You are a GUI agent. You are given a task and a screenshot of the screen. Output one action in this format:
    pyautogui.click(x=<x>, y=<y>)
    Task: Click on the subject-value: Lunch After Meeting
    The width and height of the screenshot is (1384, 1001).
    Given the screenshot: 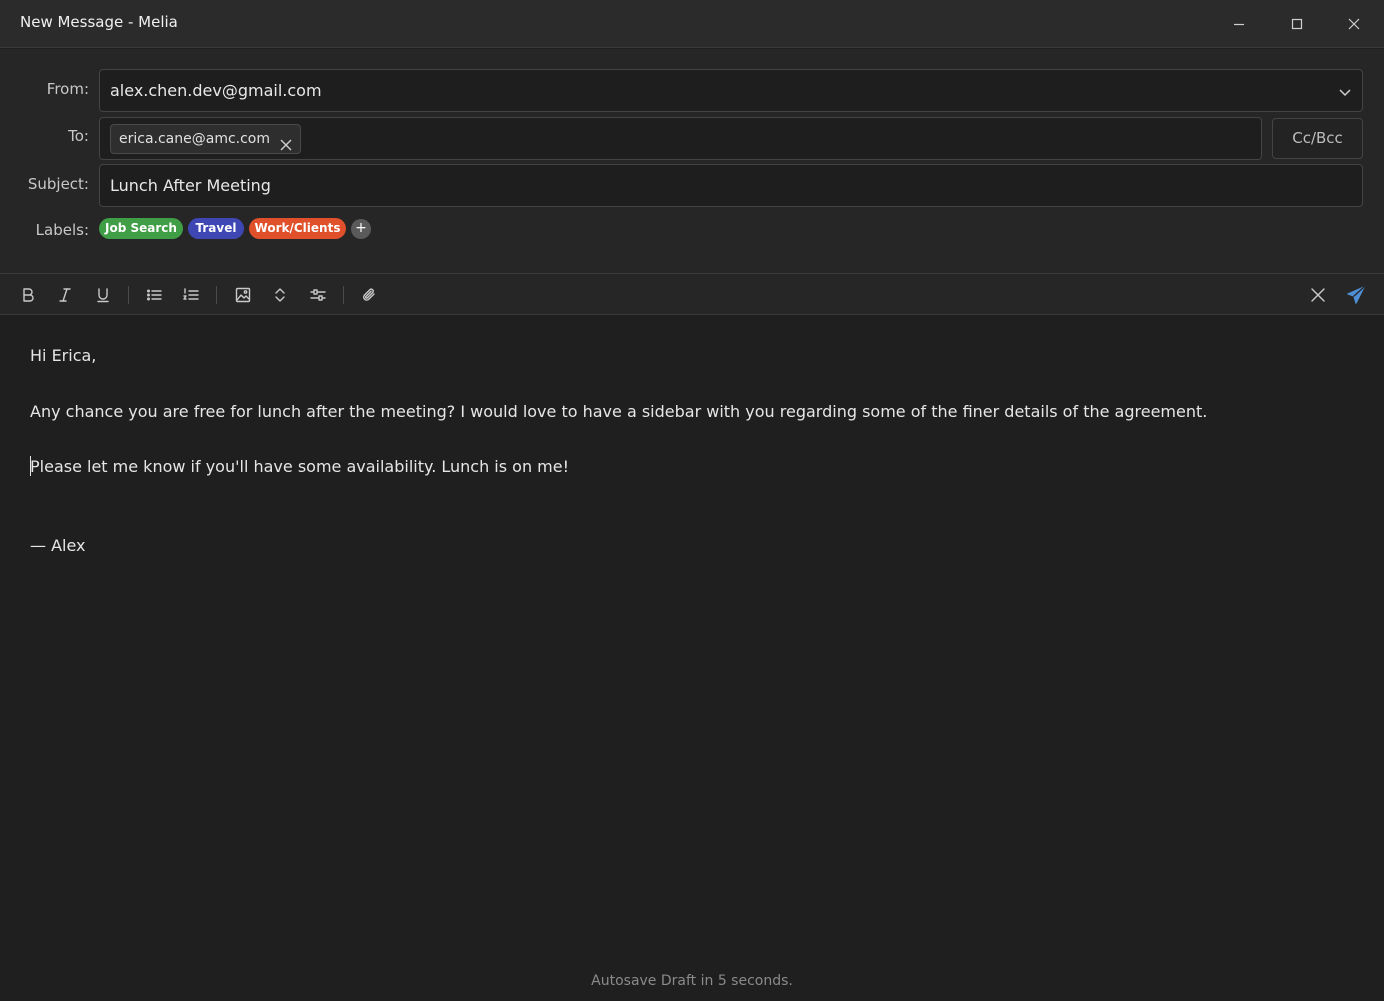 What is the action you would take?
    pyautogui.click(x=190, y=185)
    